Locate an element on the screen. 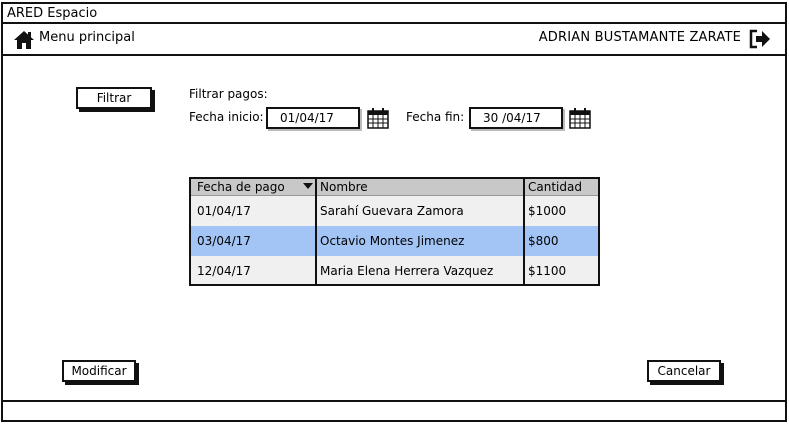  sort-desc-icon is located at coordinates (308, 186).